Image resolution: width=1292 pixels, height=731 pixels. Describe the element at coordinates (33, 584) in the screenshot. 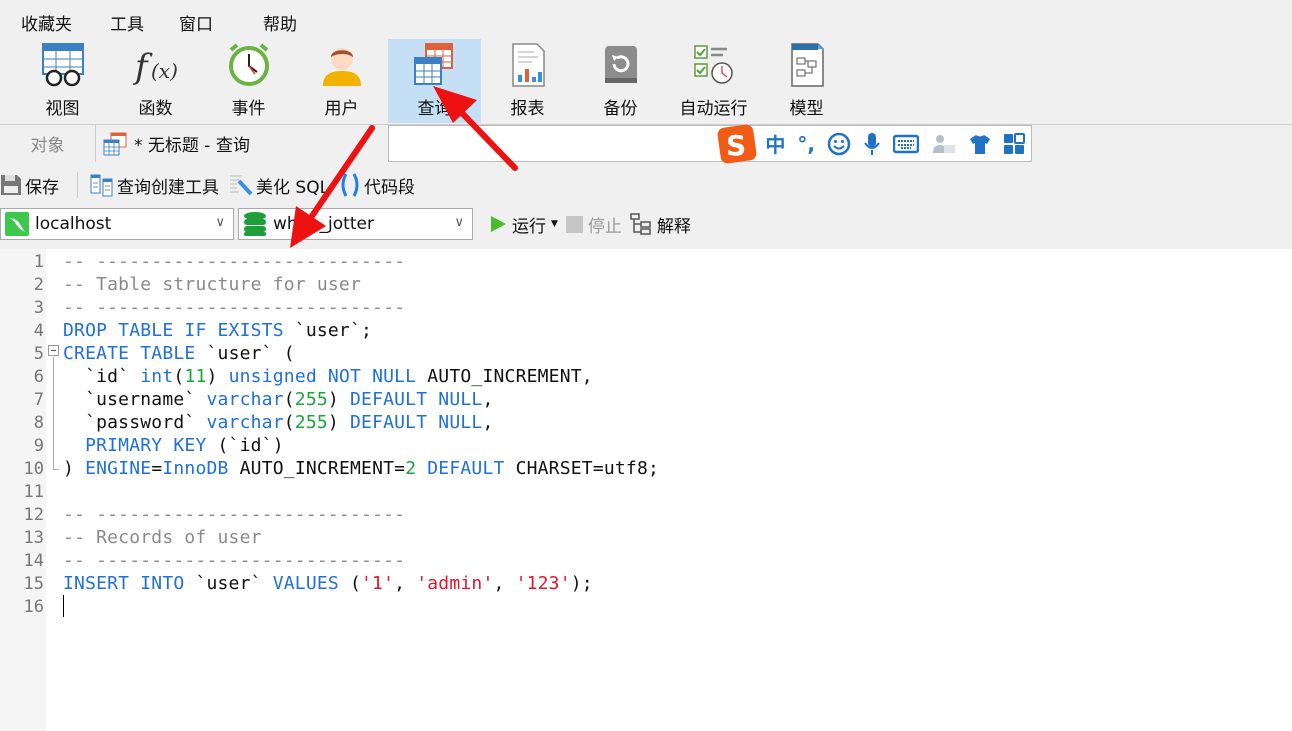

I see `line-number: 15` at that location.